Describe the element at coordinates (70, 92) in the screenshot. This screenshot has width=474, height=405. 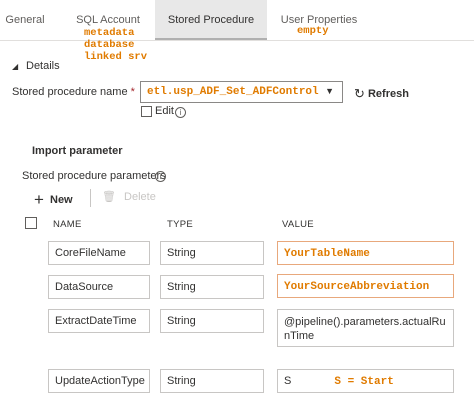
I see `sp-name-label-text: Stored procedure name` at that location.